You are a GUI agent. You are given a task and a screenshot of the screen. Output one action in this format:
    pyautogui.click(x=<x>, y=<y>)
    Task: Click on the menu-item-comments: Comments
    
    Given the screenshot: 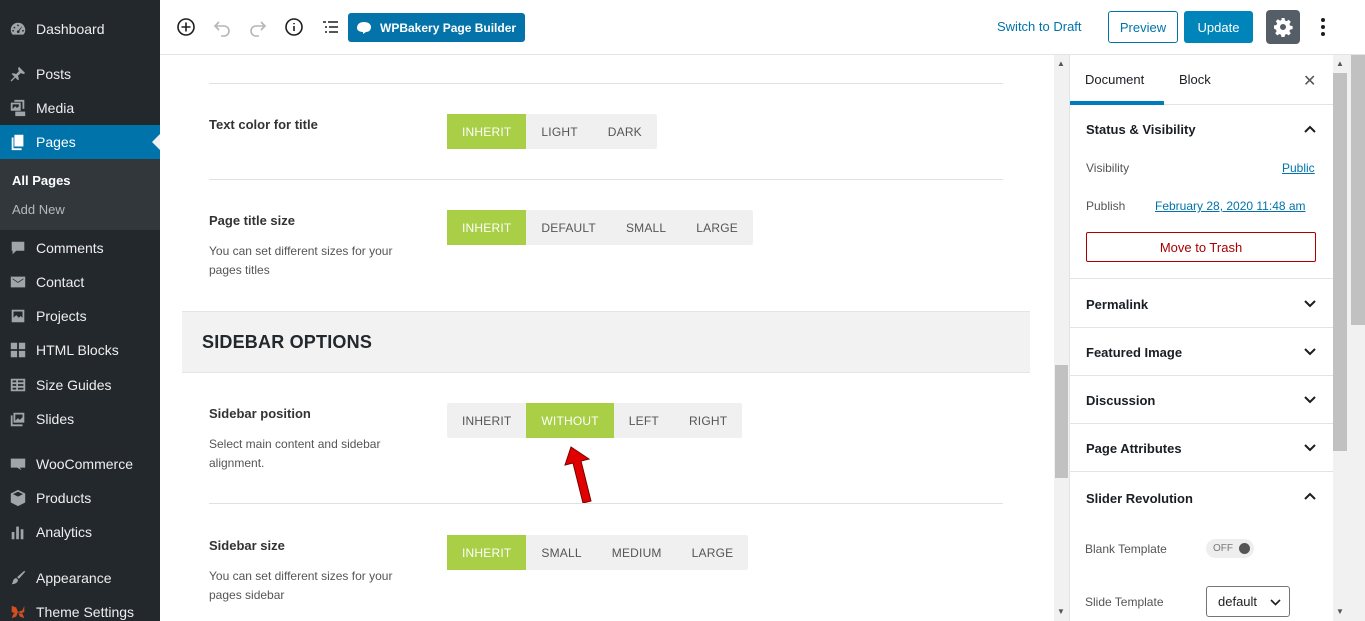 What is the action you would take?
    pyautogui.click(x=80, y=248)
    